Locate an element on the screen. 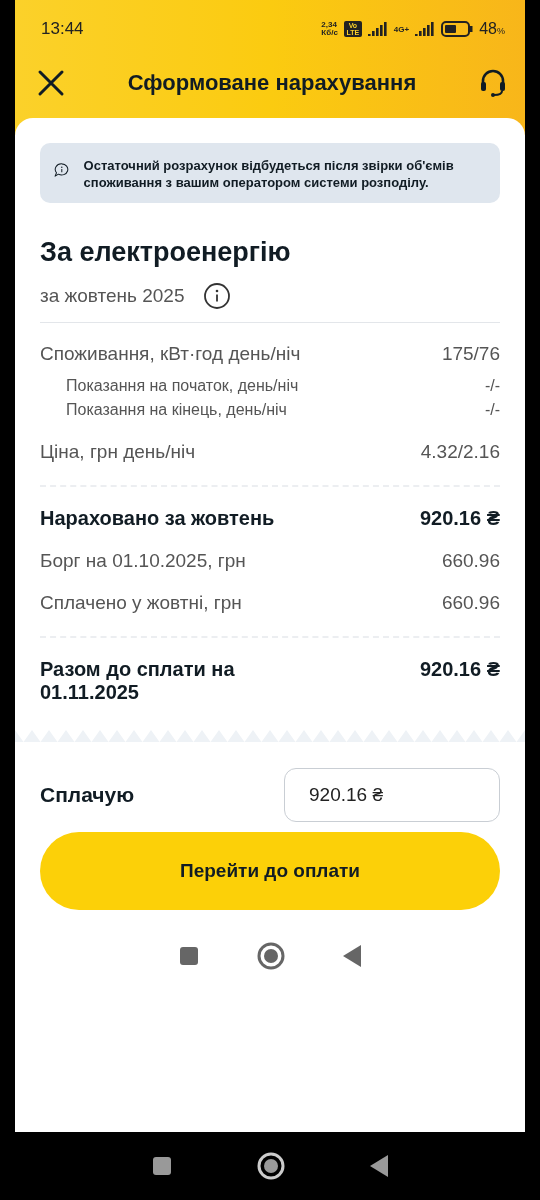 The height and width of the screenshot is (1200, 540). network-speed: 2,34 is located at coordinates (329, 25).